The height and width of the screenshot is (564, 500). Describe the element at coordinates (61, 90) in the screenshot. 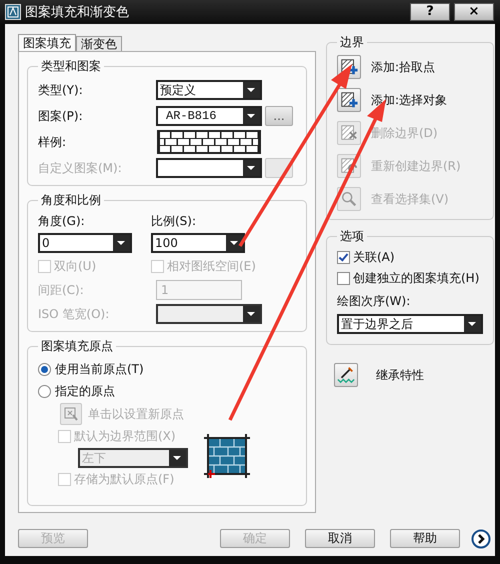

I see `field-label: 类型(Y):` at that location.